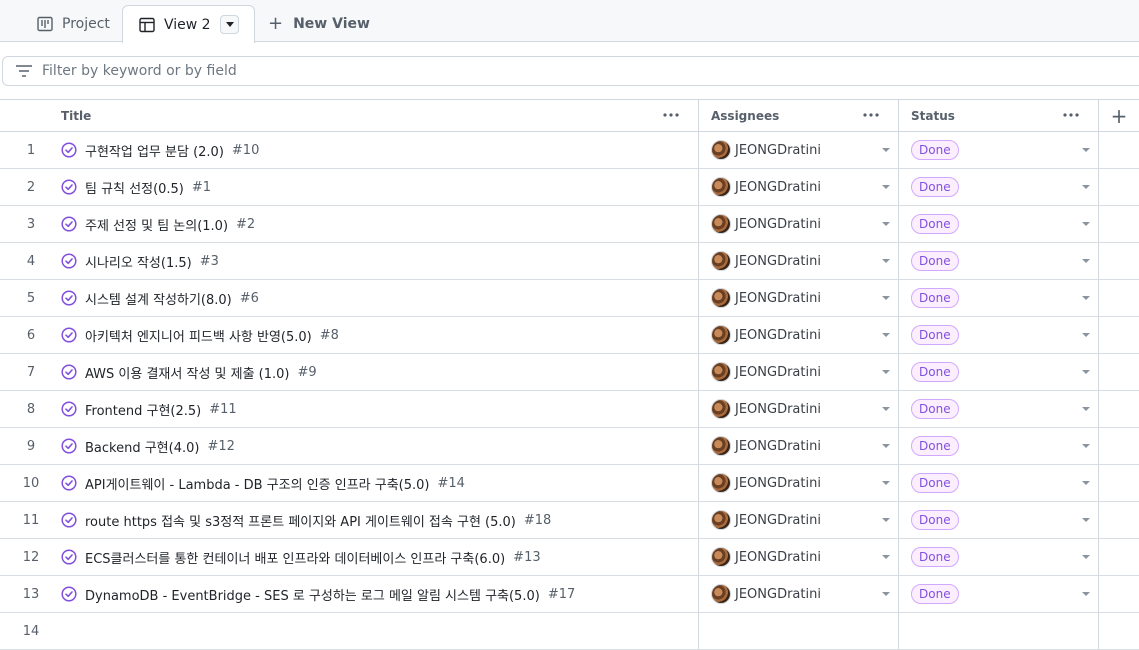  I want to click on table-row: 14, so click(569, 631).